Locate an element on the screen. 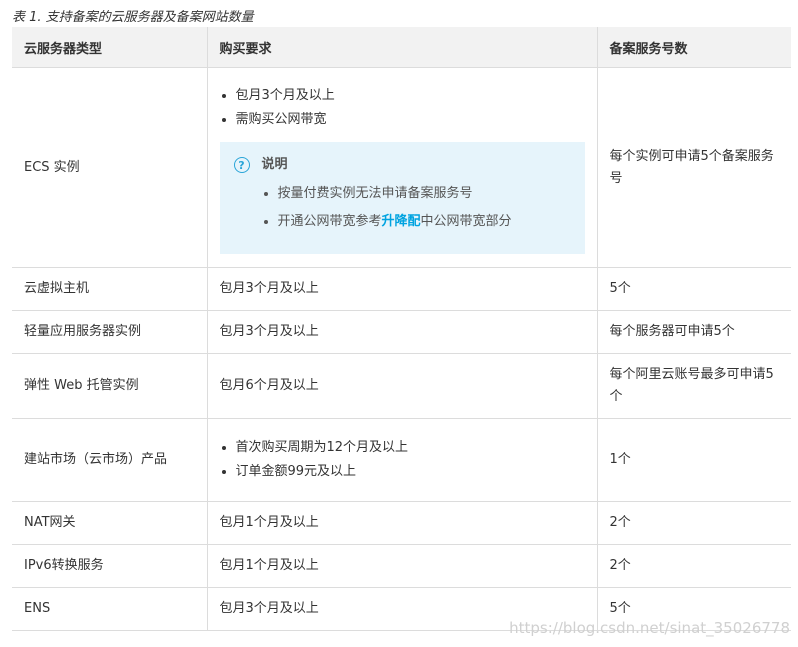 Image resolution: width=798 pixels, height=647 pixels. table-row: IPv6转换服务 包月1个月及以上 2个 is located at coordinates (401, 566).